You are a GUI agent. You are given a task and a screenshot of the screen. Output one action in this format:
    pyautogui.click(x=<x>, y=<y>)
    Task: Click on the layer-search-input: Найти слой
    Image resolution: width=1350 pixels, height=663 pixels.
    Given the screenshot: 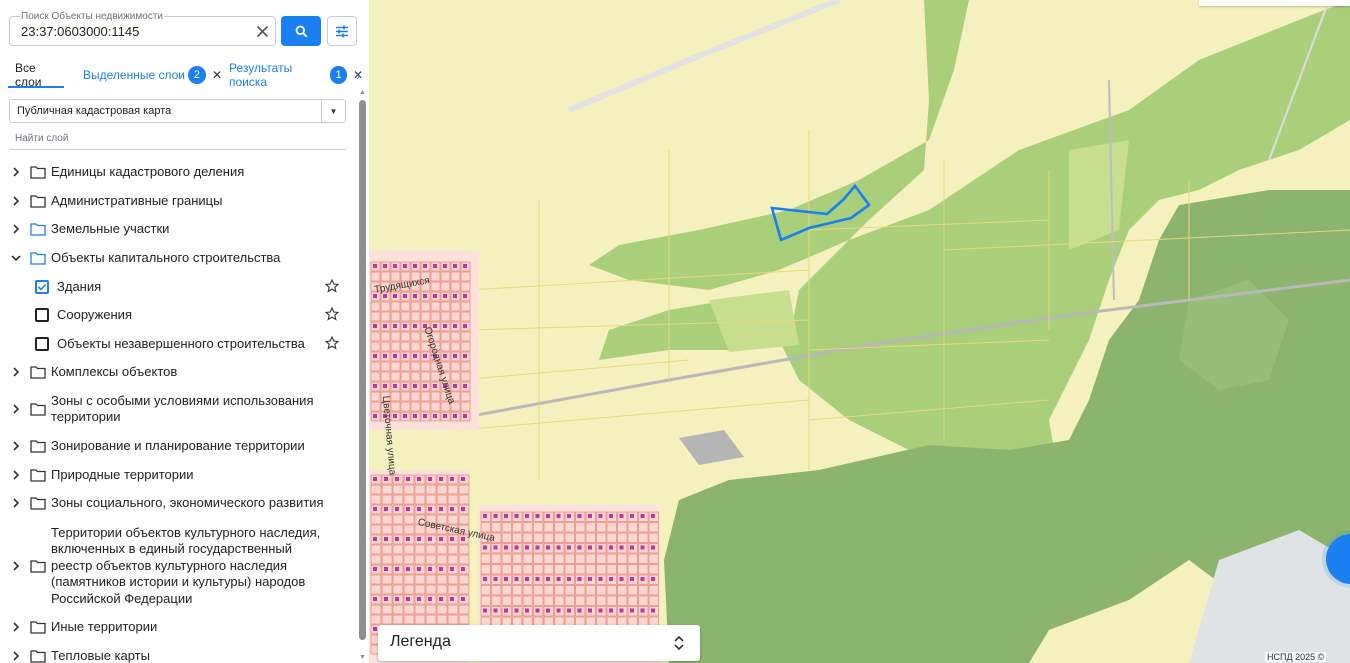 What is the action you would take?
    pyautogui.click(x=178, y=141)
    